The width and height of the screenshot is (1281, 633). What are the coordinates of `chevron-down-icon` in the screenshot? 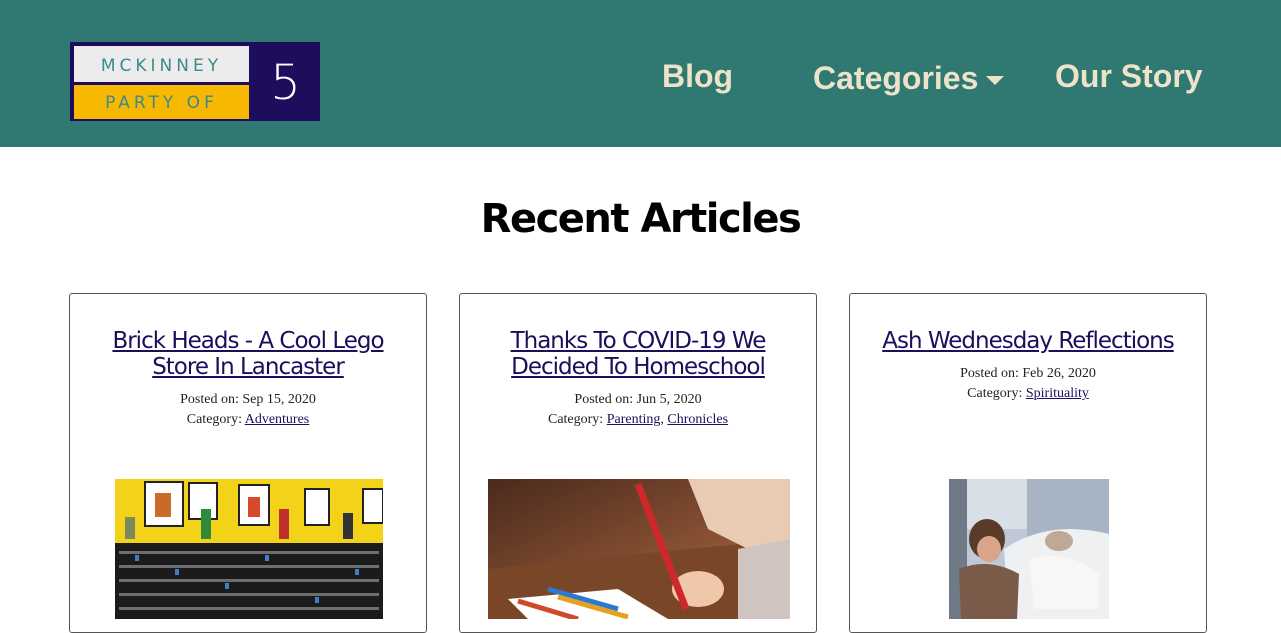 It's located at (995, 81).